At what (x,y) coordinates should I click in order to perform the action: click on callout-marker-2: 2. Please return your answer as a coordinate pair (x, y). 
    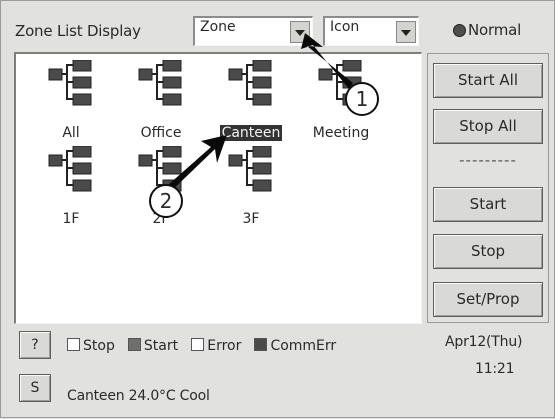
    Looking at the image, I should click on (166, 201).